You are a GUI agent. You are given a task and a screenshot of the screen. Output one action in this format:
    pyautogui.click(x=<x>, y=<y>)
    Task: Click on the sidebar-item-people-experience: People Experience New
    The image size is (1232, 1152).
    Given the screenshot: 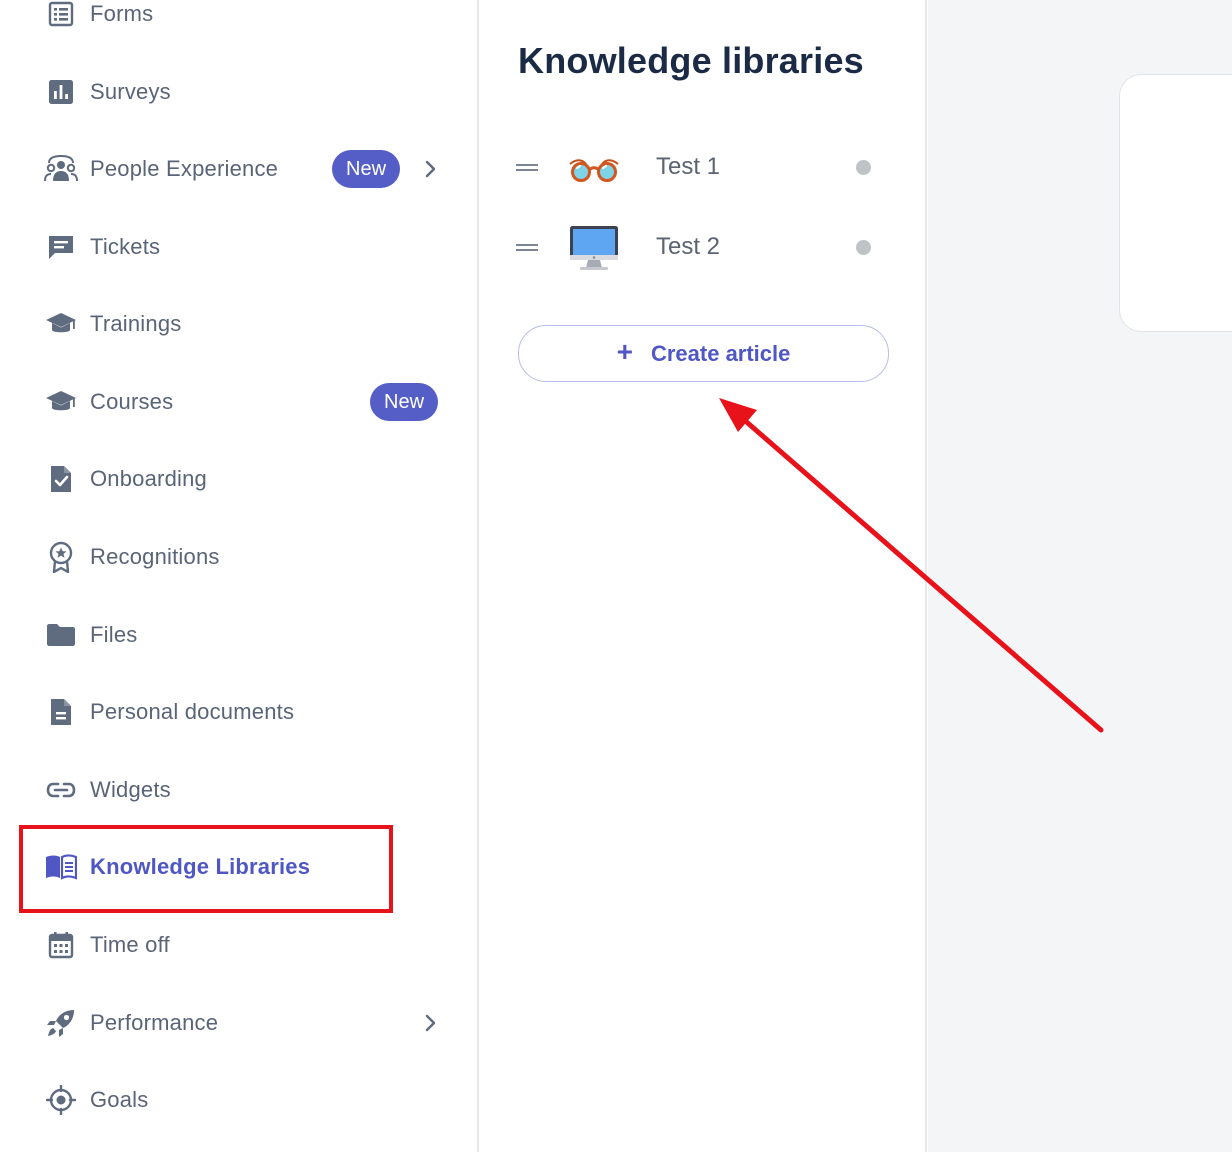 What is the action you would take?
    pyautogui.click(x=230, y=169)
    